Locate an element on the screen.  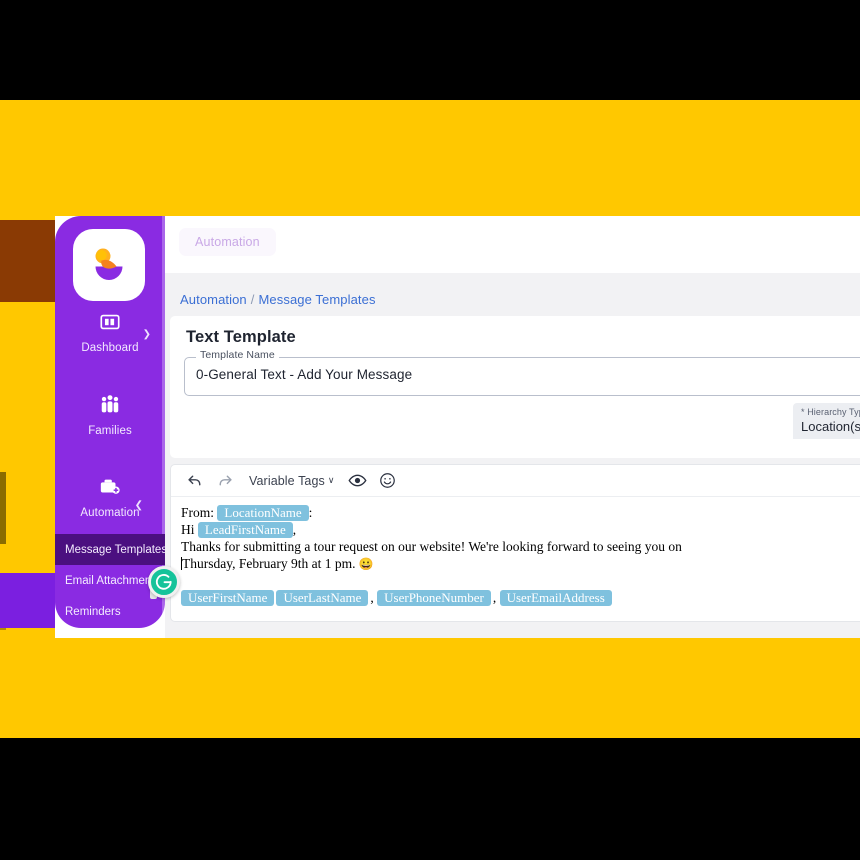
sidebar-item-dashboard: Dashboard ❯ is located at coordinates (110, 332).